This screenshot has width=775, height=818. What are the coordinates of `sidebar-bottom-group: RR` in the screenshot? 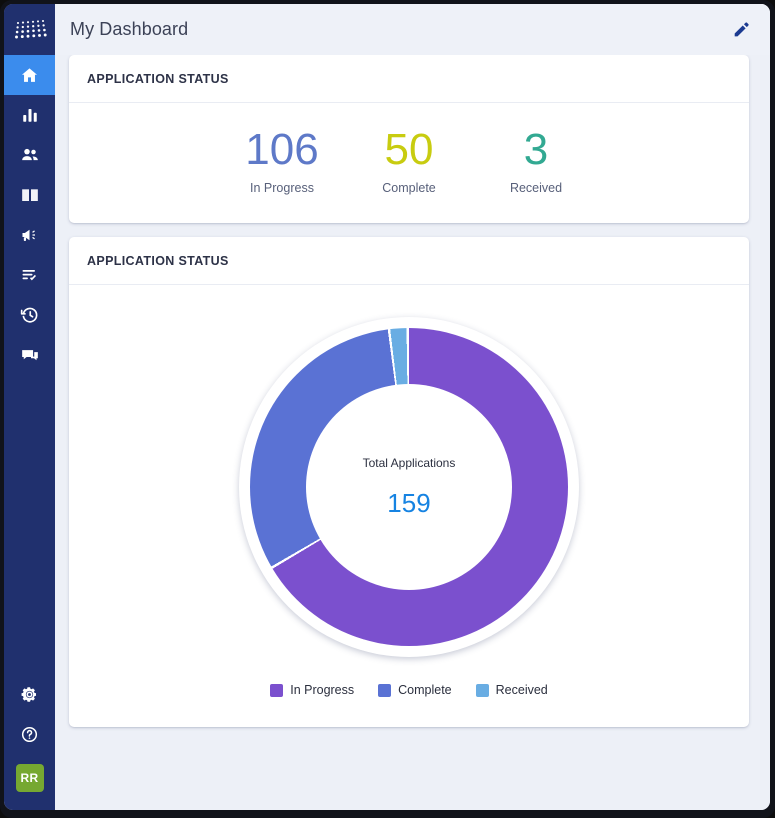 It's located at (29, 742).